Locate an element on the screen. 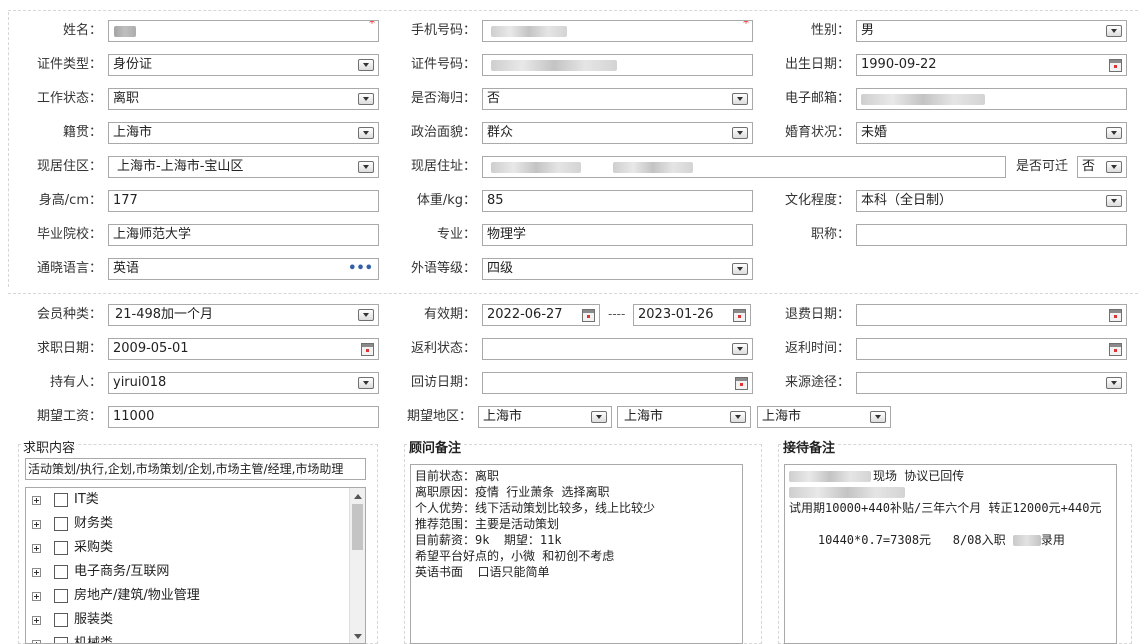 The height and width of the screenshot is (644, 1140). validity-from-field: 2022-06-27 is located at coordinates (541, 315).